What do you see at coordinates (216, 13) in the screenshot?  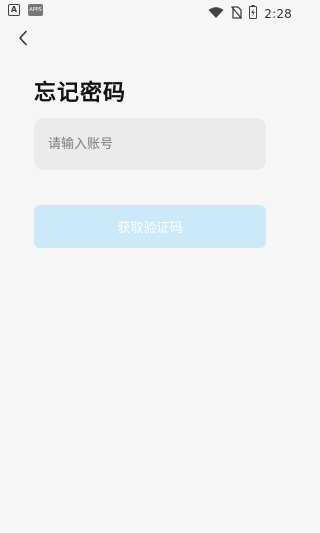 I see `wifi-icon` at bounding box center [216, 13].